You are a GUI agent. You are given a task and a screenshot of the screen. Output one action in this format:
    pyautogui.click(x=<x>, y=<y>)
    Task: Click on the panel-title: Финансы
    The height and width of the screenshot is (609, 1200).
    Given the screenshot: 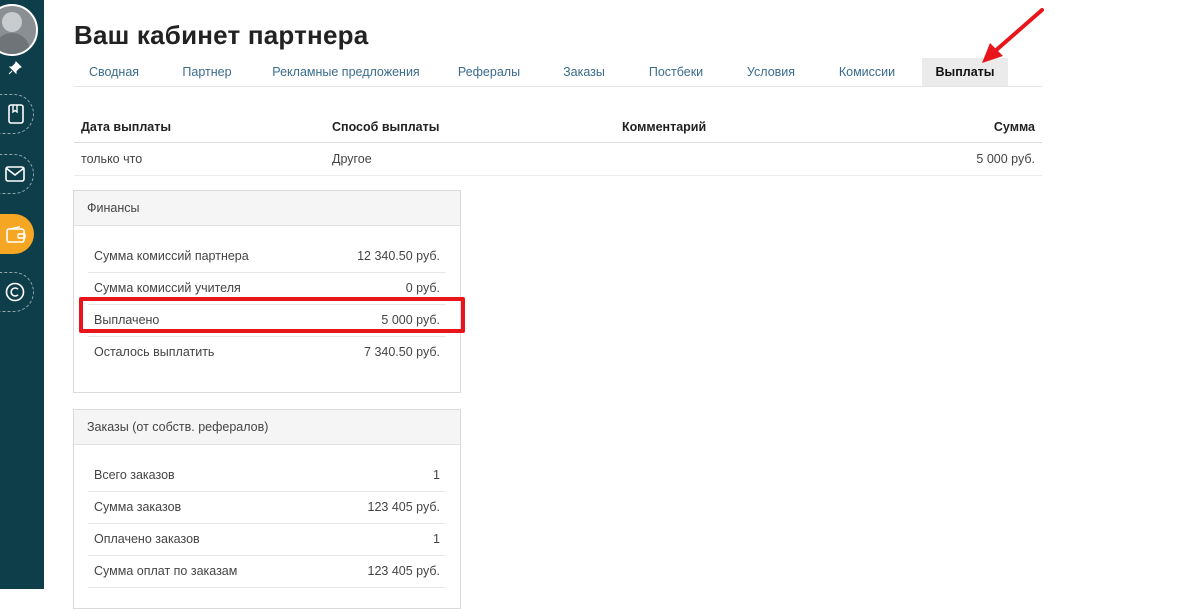 What is the action you would take?
    pyautogui.click(x=267, y=208)
    